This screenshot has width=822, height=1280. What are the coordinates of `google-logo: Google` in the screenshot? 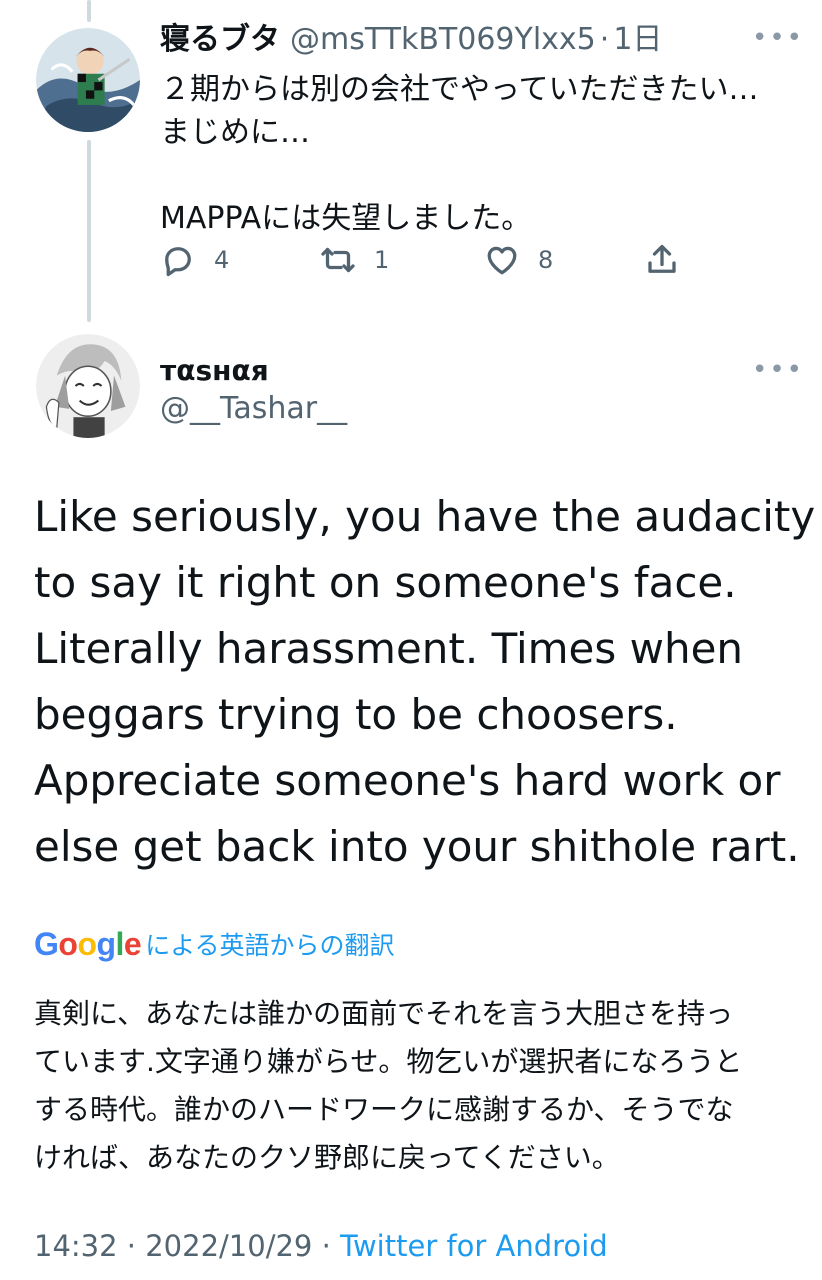 It's located at (88, 943).